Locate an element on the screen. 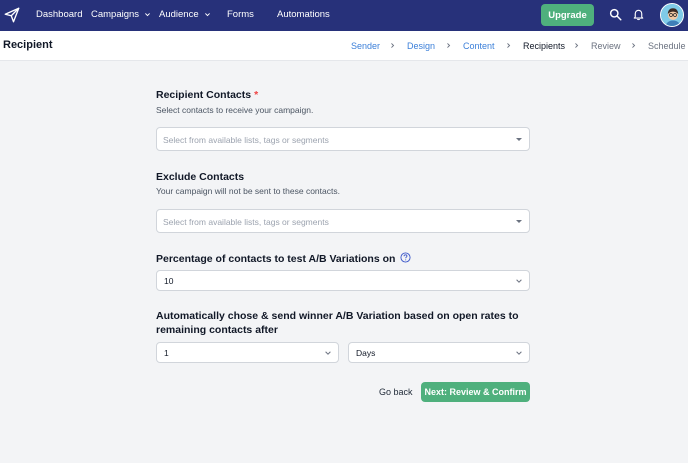  nav-automations-label: Automations is located at coordinates (303, 14).